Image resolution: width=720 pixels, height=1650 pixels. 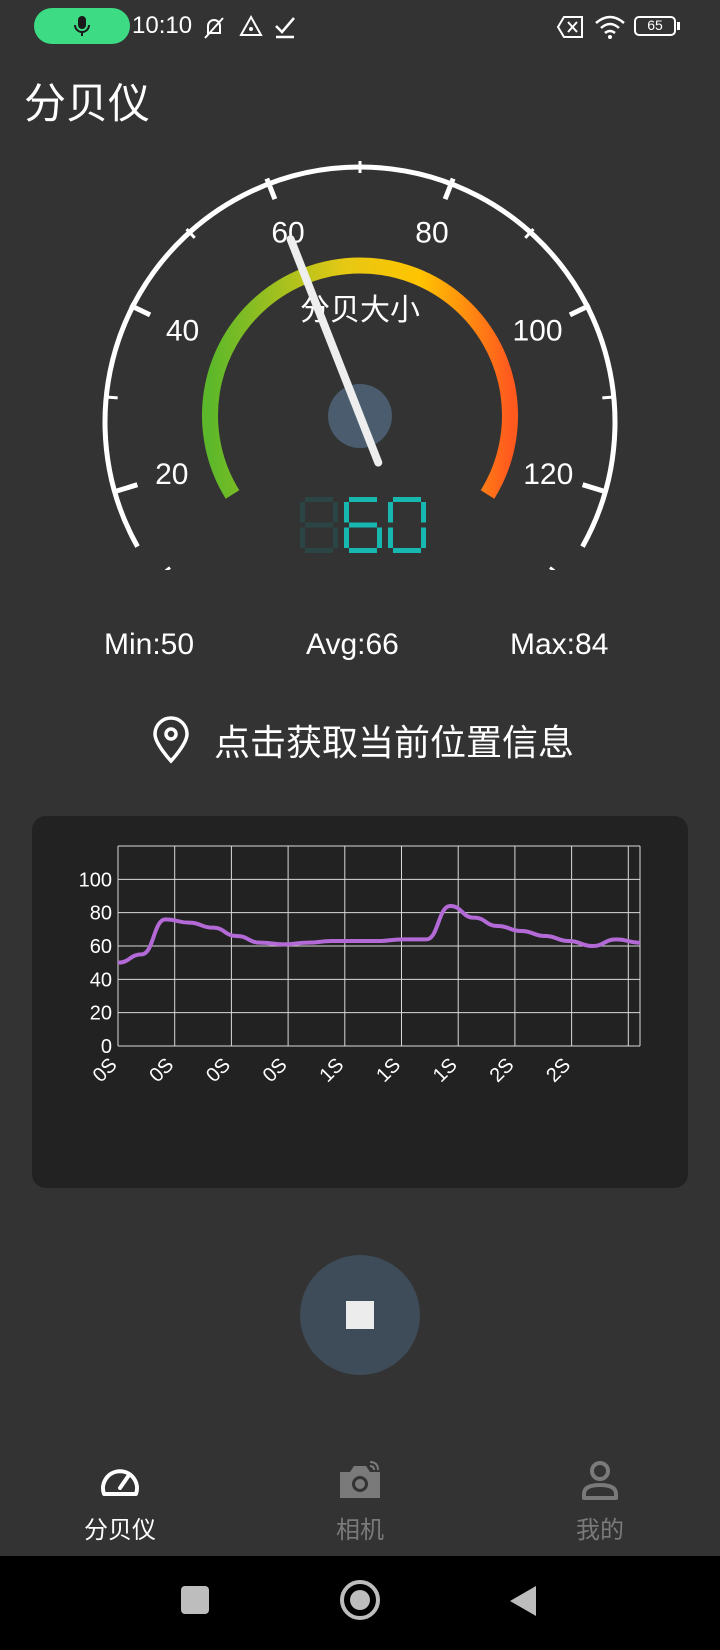 What do you see at coordinates (600, 1480) in the screenshot?
I see `person-icon` at bounding box center [600, 1480].